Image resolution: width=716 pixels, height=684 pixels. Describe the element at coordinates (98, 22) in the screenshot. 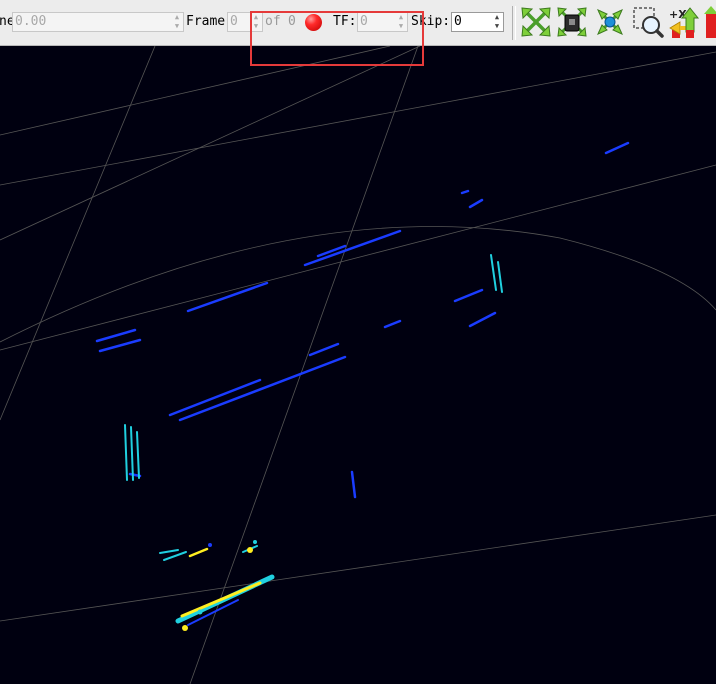

I see `time-spinbox: 0.00 ▲ ▼` at that location.